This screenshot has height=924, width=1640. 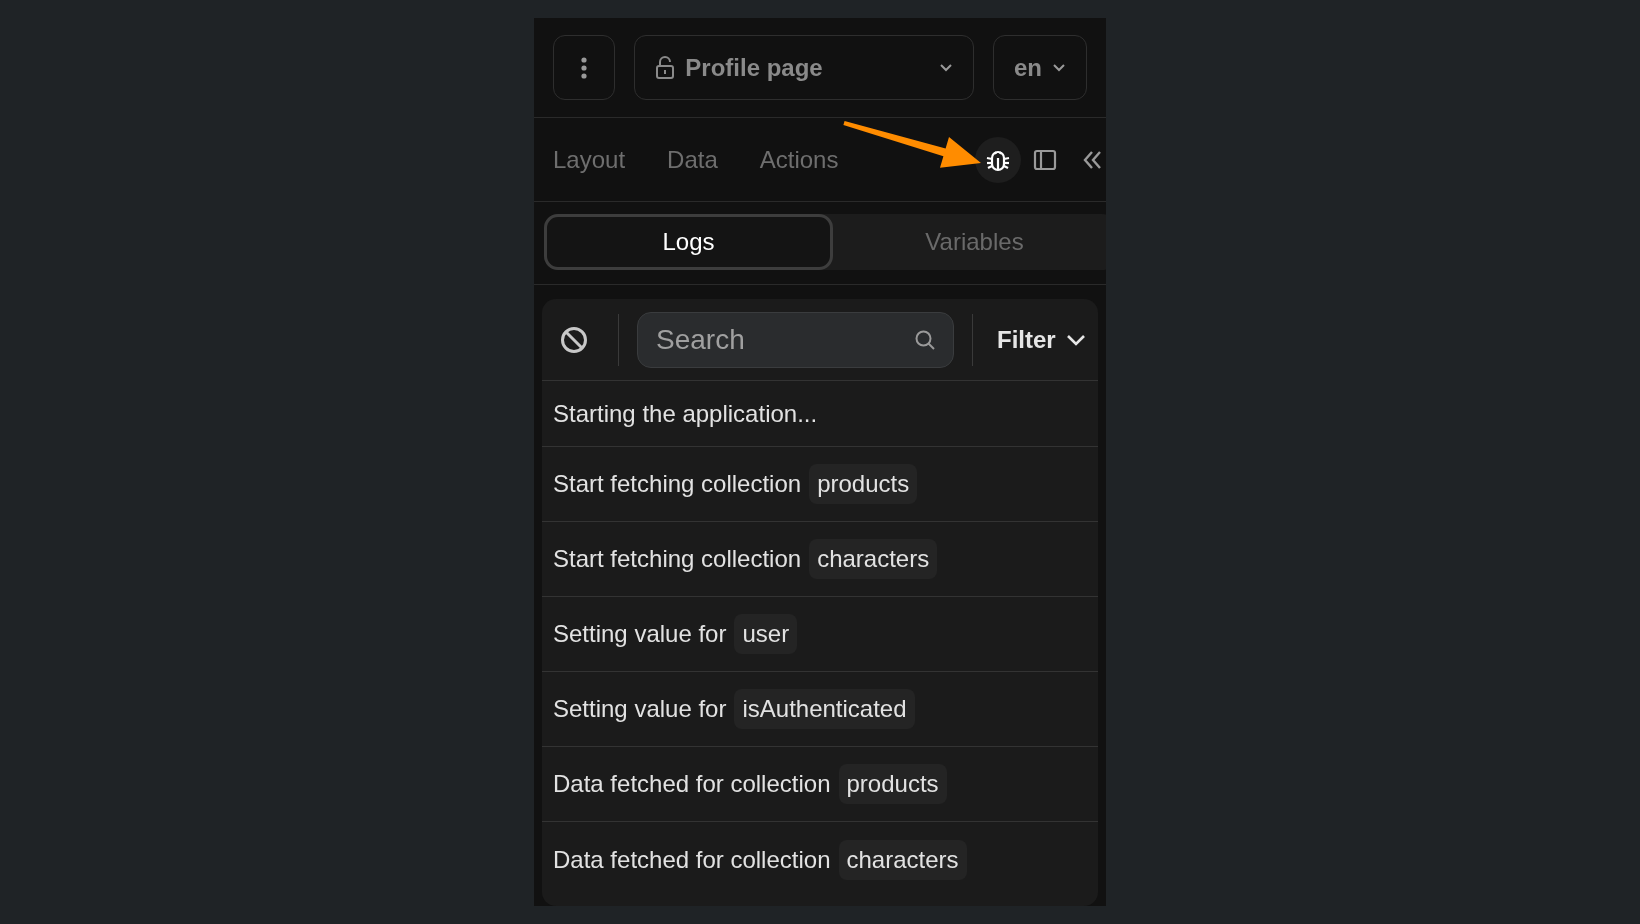 What do you see at coordinates (799, 159) in the screenshot?
I see `tab: Actions` at bounding box center [799, 159].